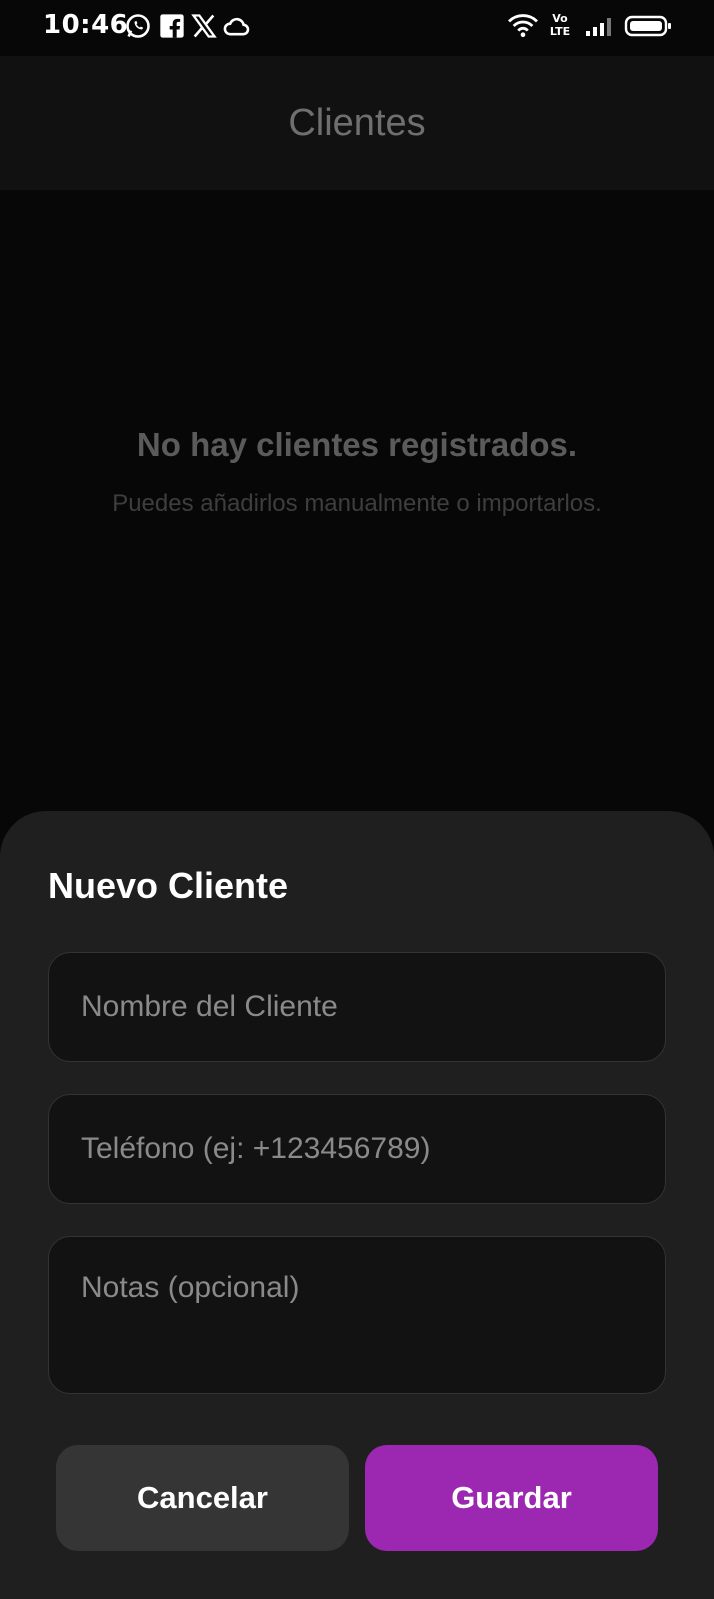  I want to click on client-name-field-container, so click(357, 1007).